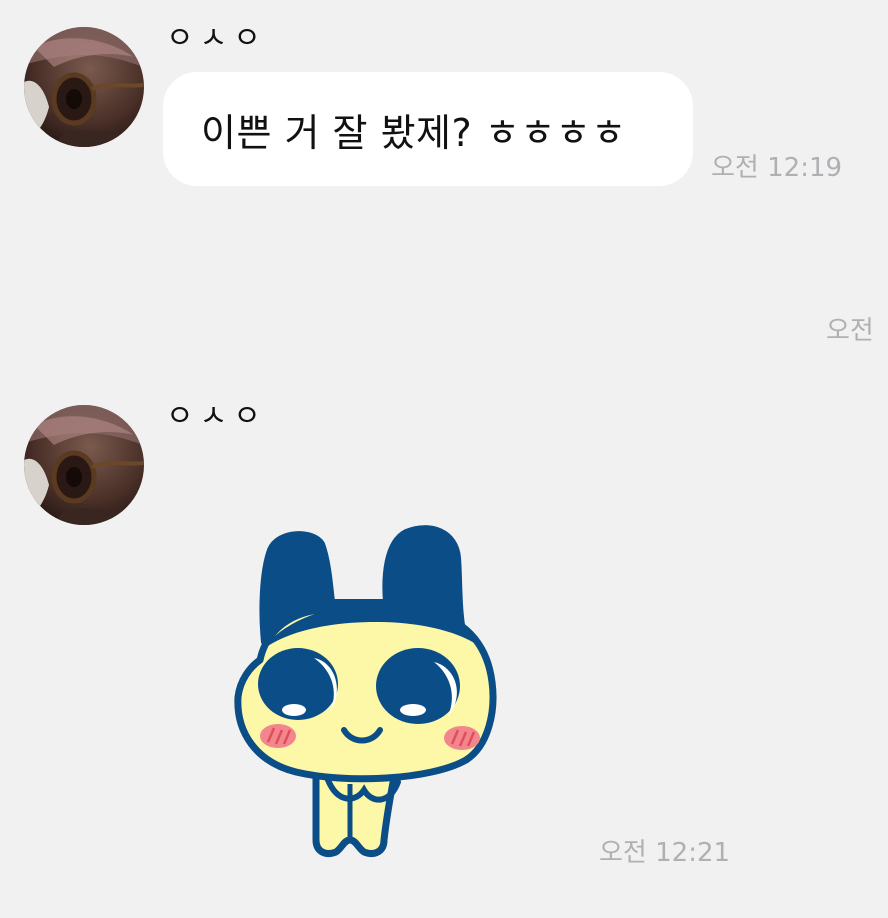  I want to click on message-text: 이쁜 거 잘 봤제? ㅎㅎㅎㅎ, so click(414, 132).